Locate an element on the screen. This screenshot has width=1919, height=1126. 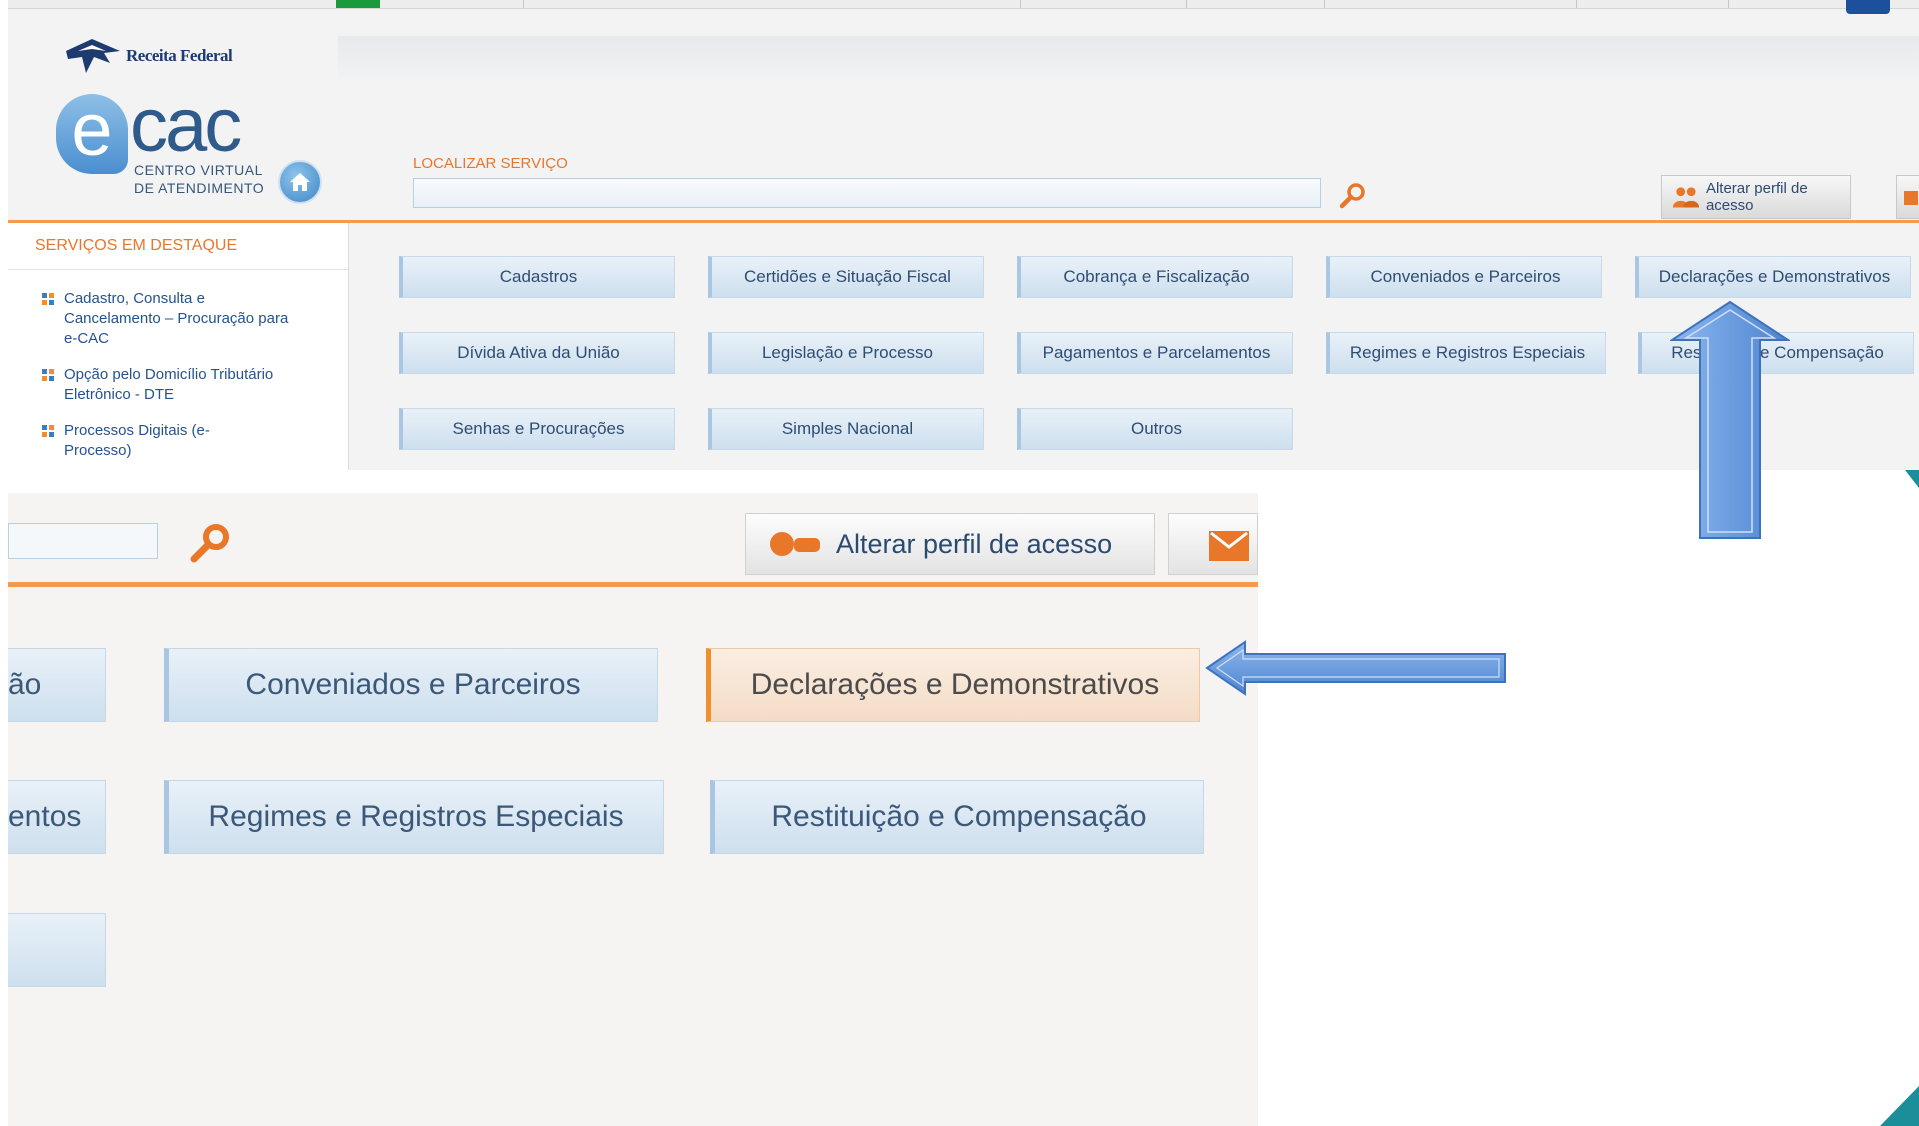
zoom-menu-item-partial is located at coordinates (57, 950).